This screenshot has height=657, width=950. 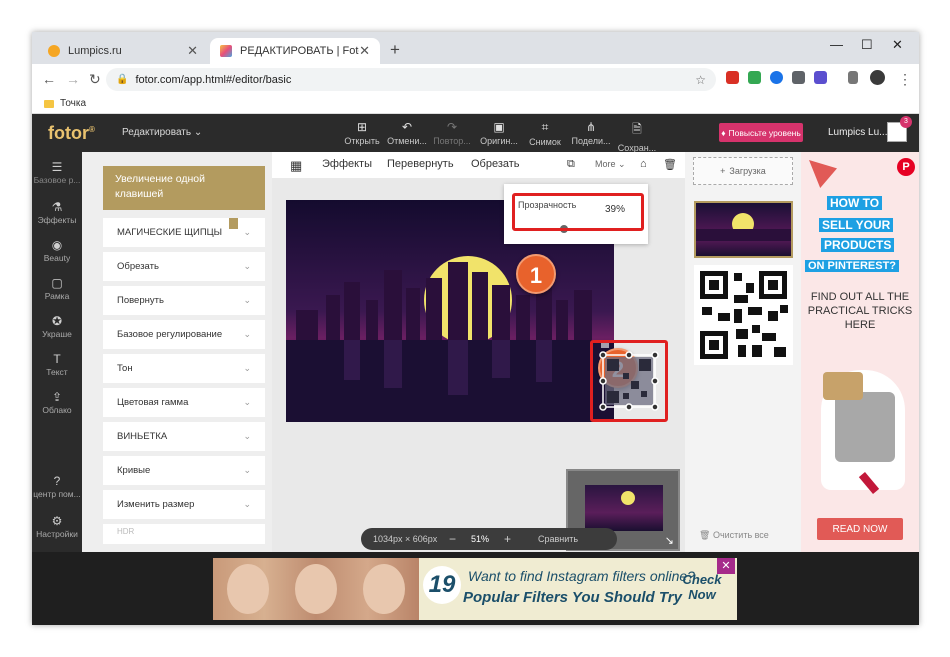 I want to click on section-magic: МАГИЧЕСКИЕ ЩИПЦЫ ⌄, so click(x=184, y=232).